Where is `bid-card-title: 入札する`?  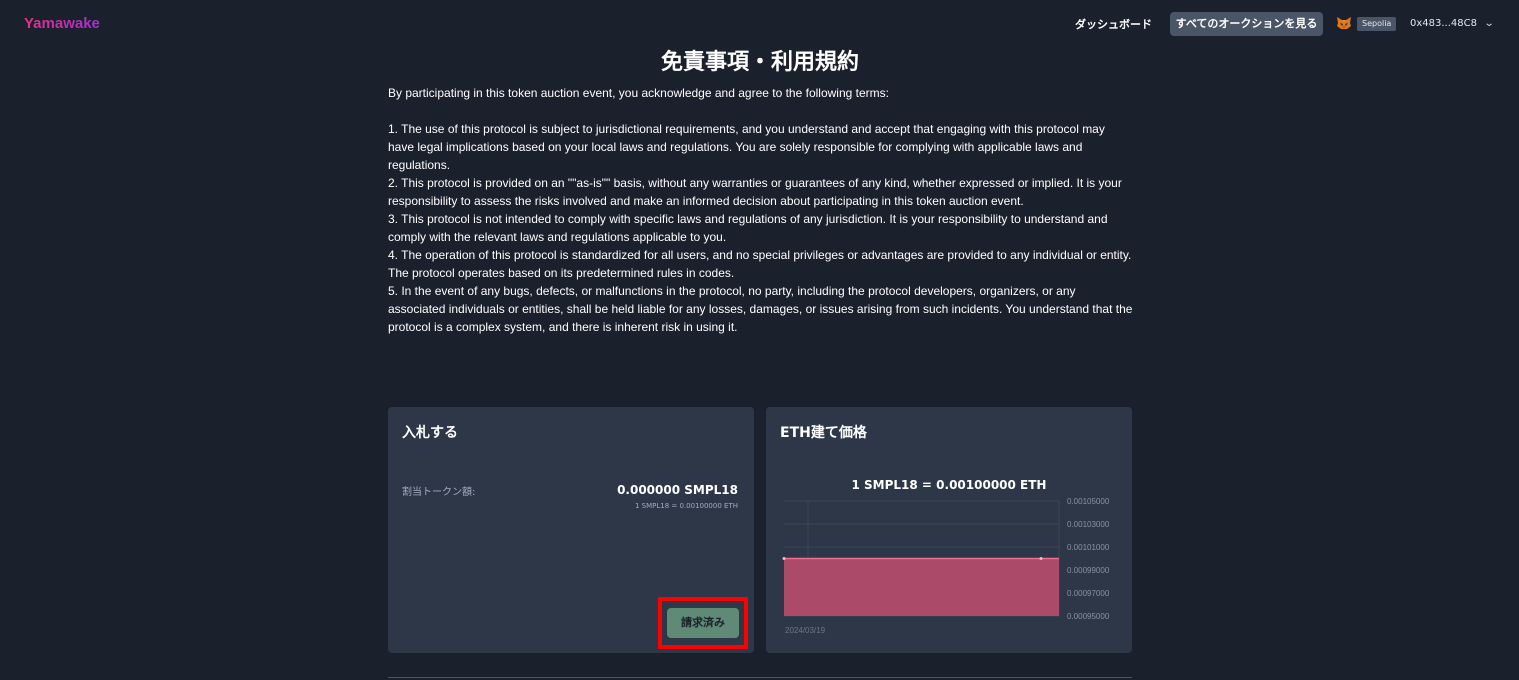 bid-card-title: 入札する is located at coordinates (430, 433).